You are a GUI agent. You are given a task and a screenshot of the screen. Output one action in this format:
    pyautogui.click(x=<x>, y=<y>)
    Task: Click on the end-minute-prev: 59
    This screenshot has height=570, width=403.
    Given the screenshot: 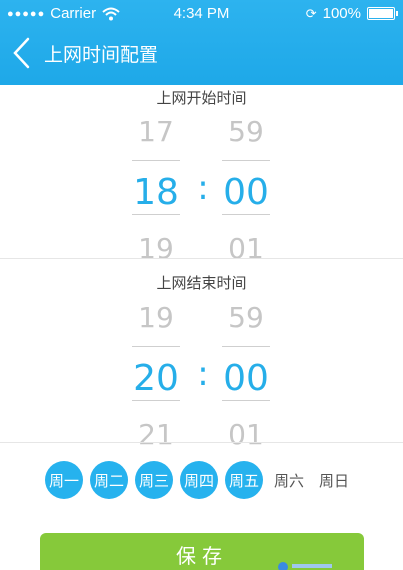 What is the action you would take?
    pyautogui.click(x=246, y=319)
    